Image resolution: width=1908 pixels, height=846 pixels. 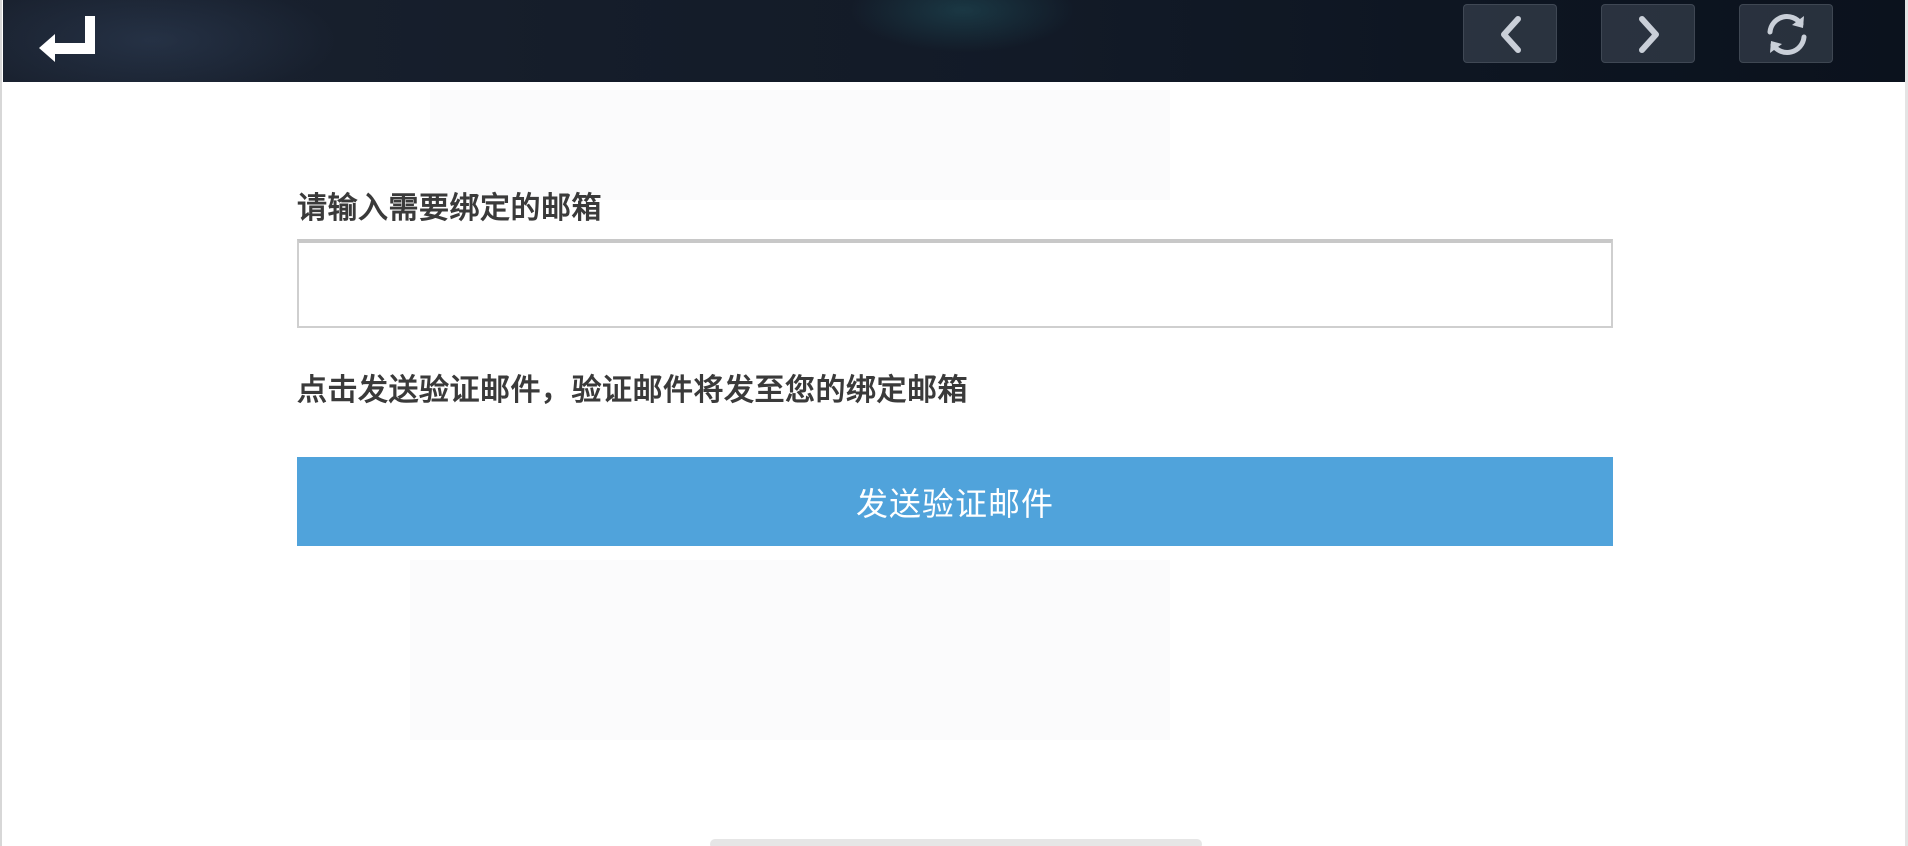 What do you see at coordinates (955, 283) in the screenshot?
I see `email-input` at bounding box center [955, 283].